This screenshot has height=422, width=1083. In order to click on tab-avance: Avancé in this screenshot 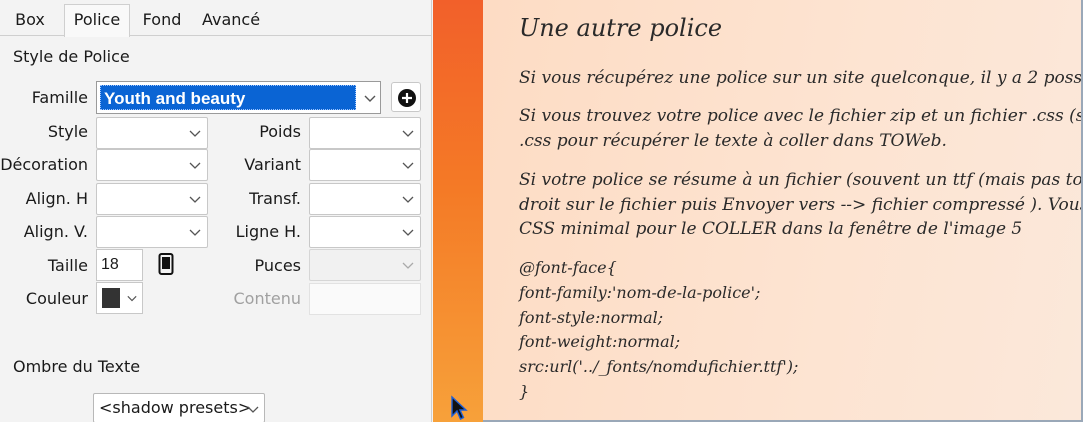, I will do `click(231, 20)`.